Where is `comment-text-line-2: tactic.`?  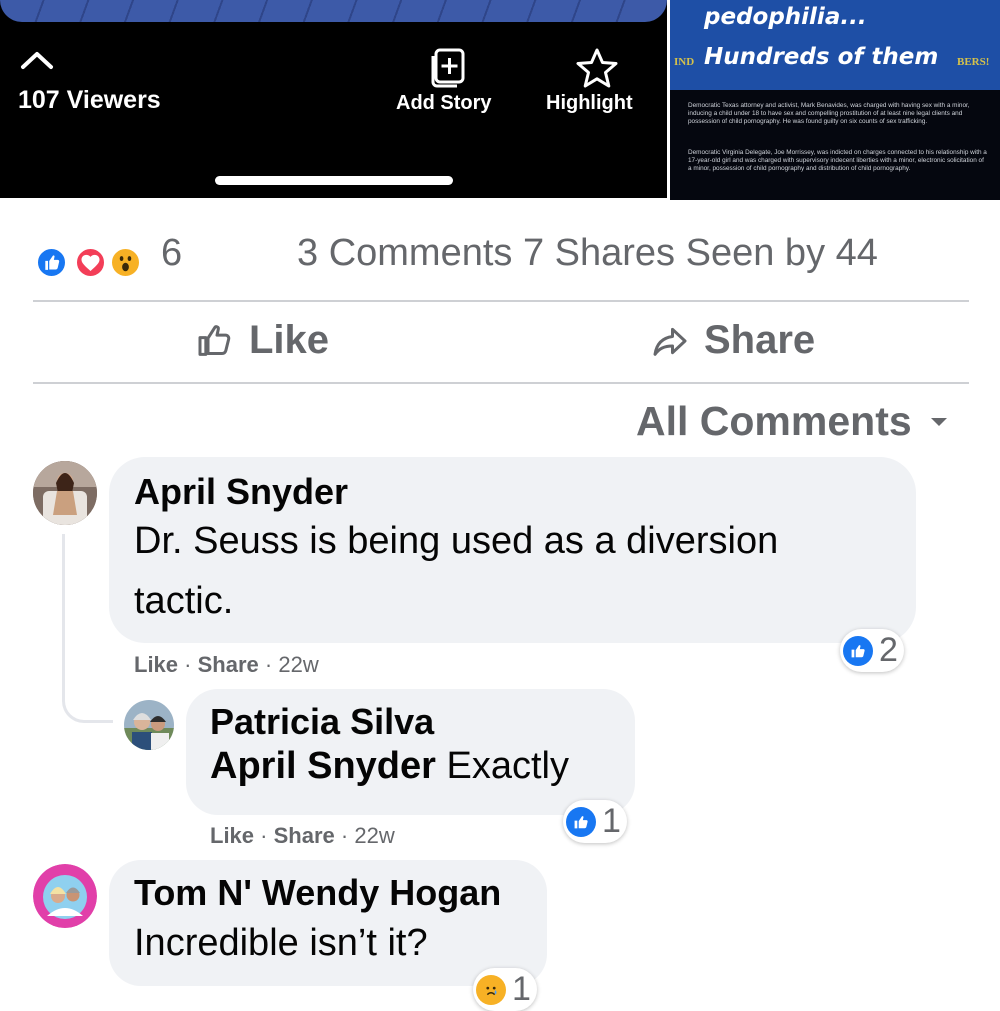
comment-text-line-2: tactic. is located at coordinates (184, 601).